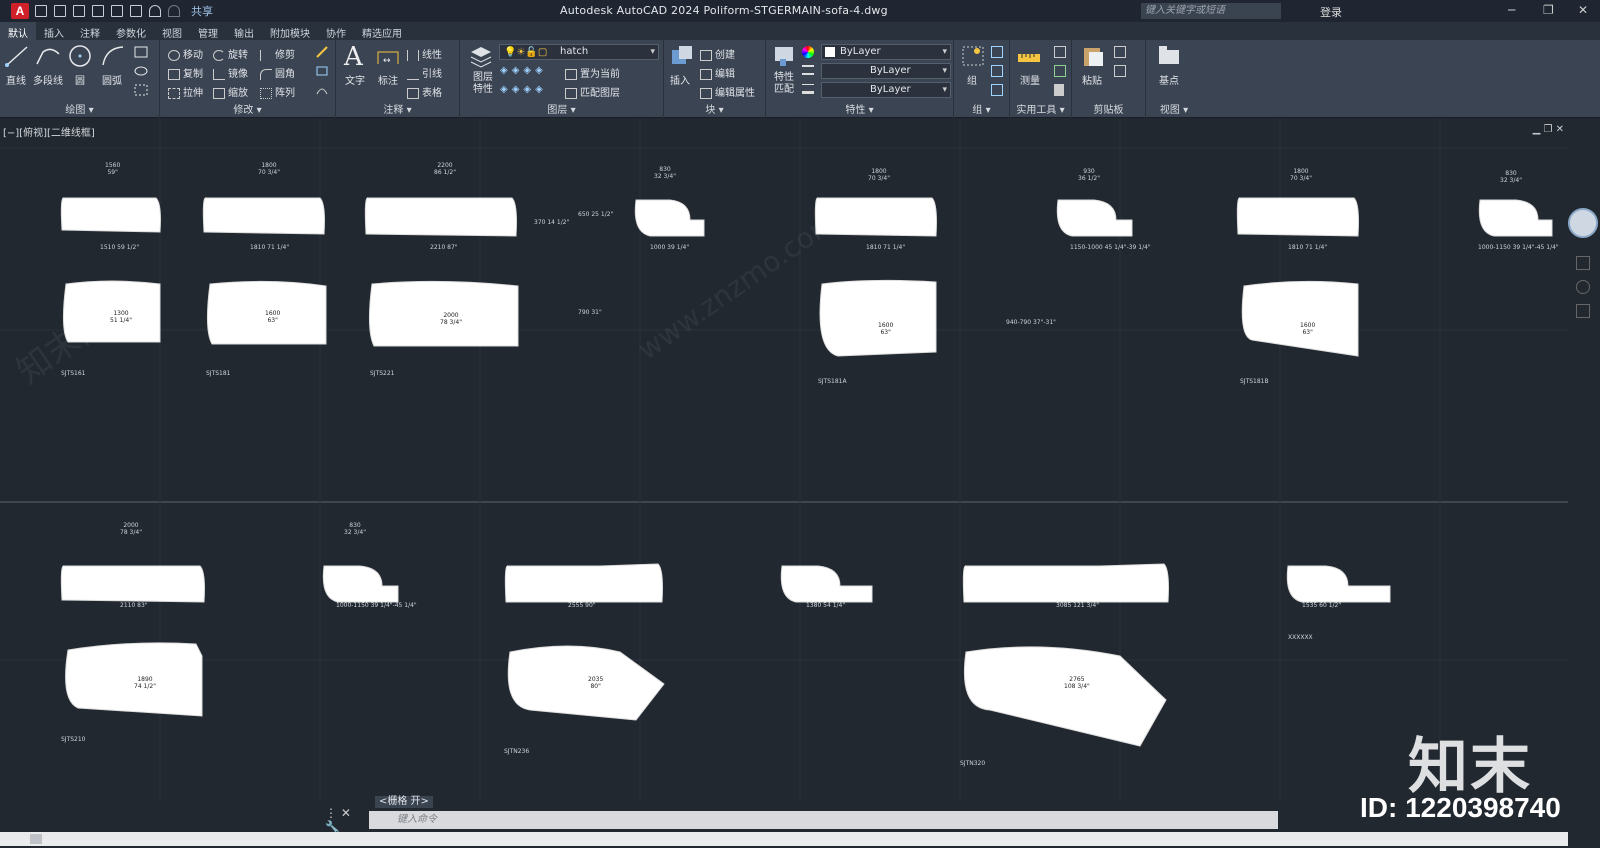 This screenshot has width=1600, height=848. I want to click on arc-icon, so click(113, 56).